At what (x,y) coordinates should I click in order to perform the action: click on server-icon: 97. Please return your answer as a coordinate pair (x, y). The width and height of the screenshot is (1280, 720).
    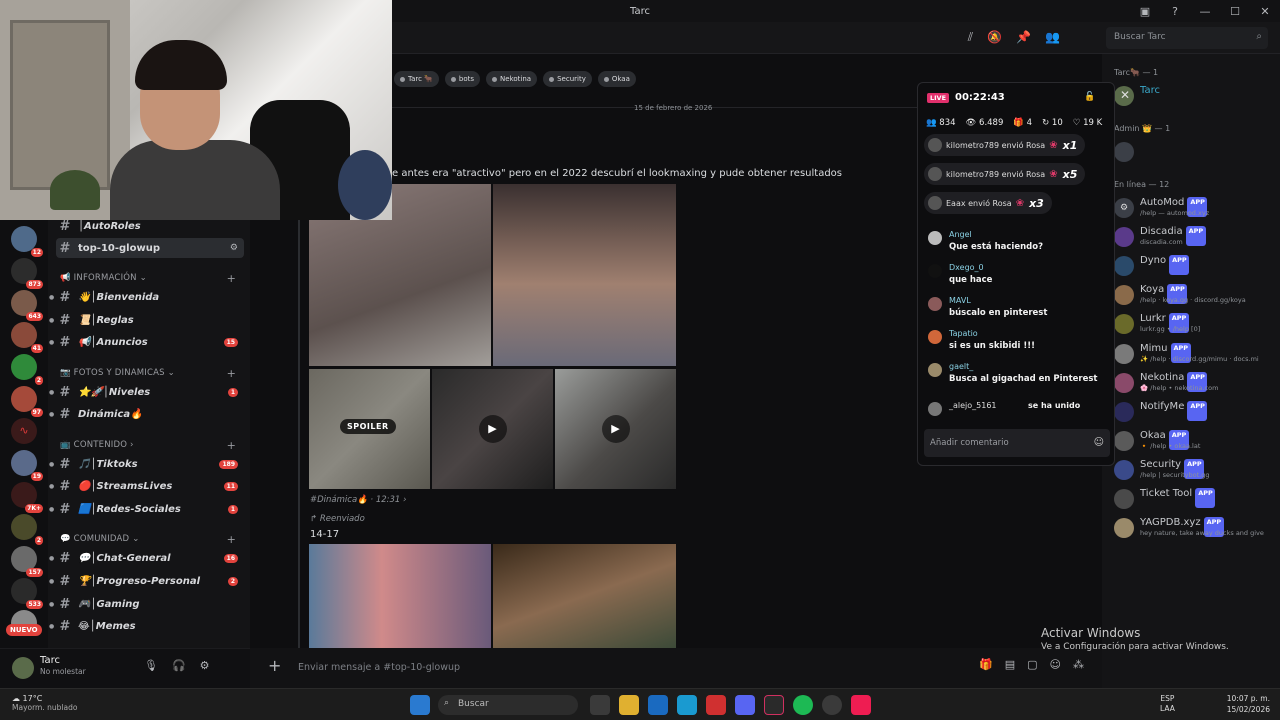
    Looking at the image, I should click on (27, 401).